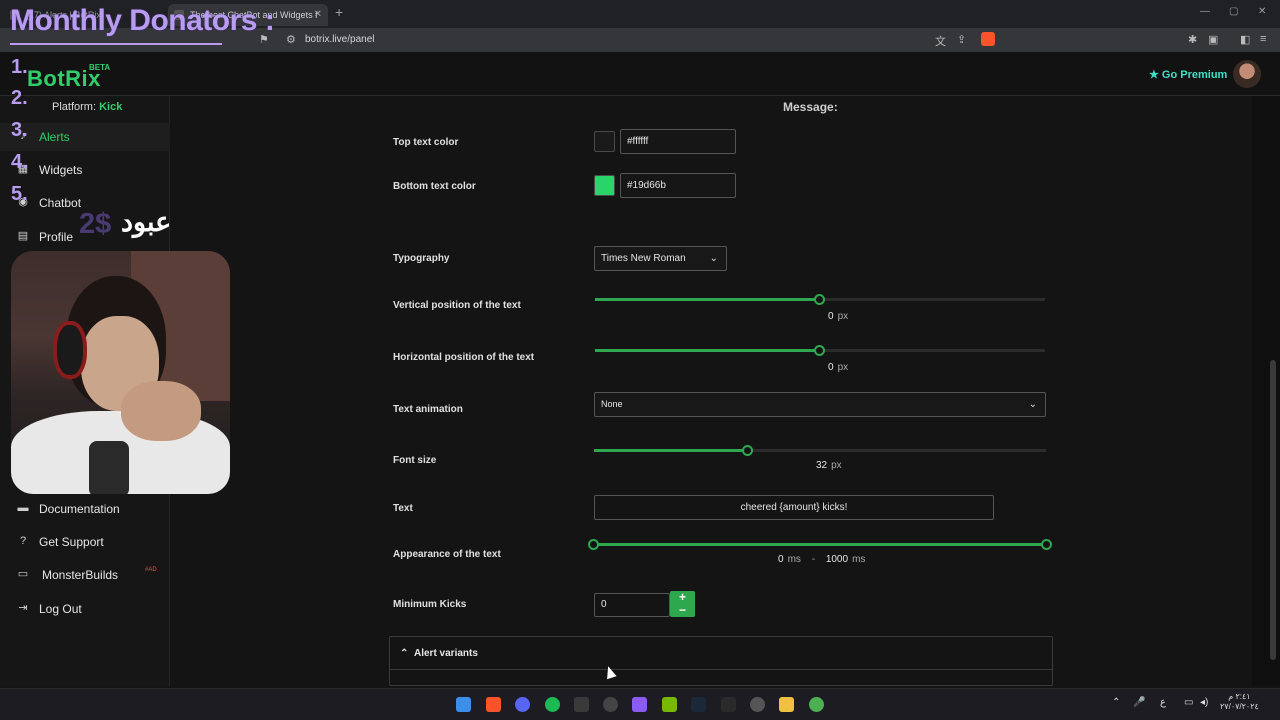 The width and height of the screenshot is (1280, 720). Describe the element at coordinates (639, 704) in the screenshot. I see `copilot-icon` at that location.